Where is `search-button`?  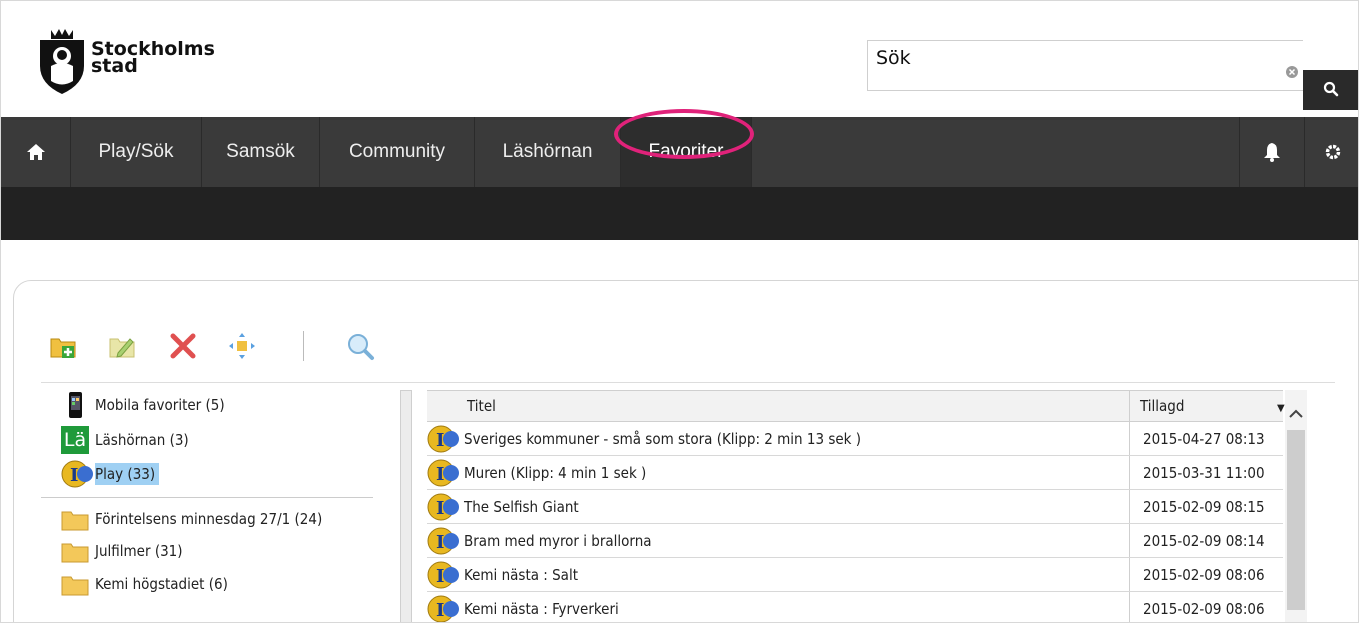
search-button is located at coordinates (1330, 90).